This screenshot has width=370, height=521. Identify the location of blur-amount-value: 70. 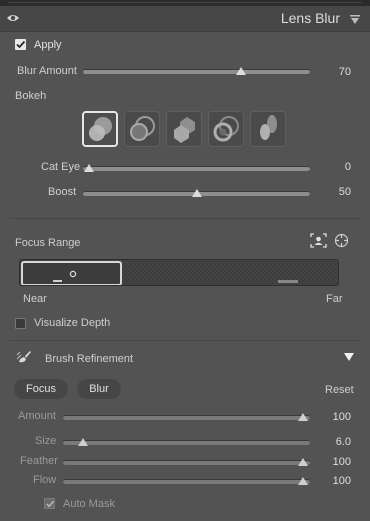
(331, 72).